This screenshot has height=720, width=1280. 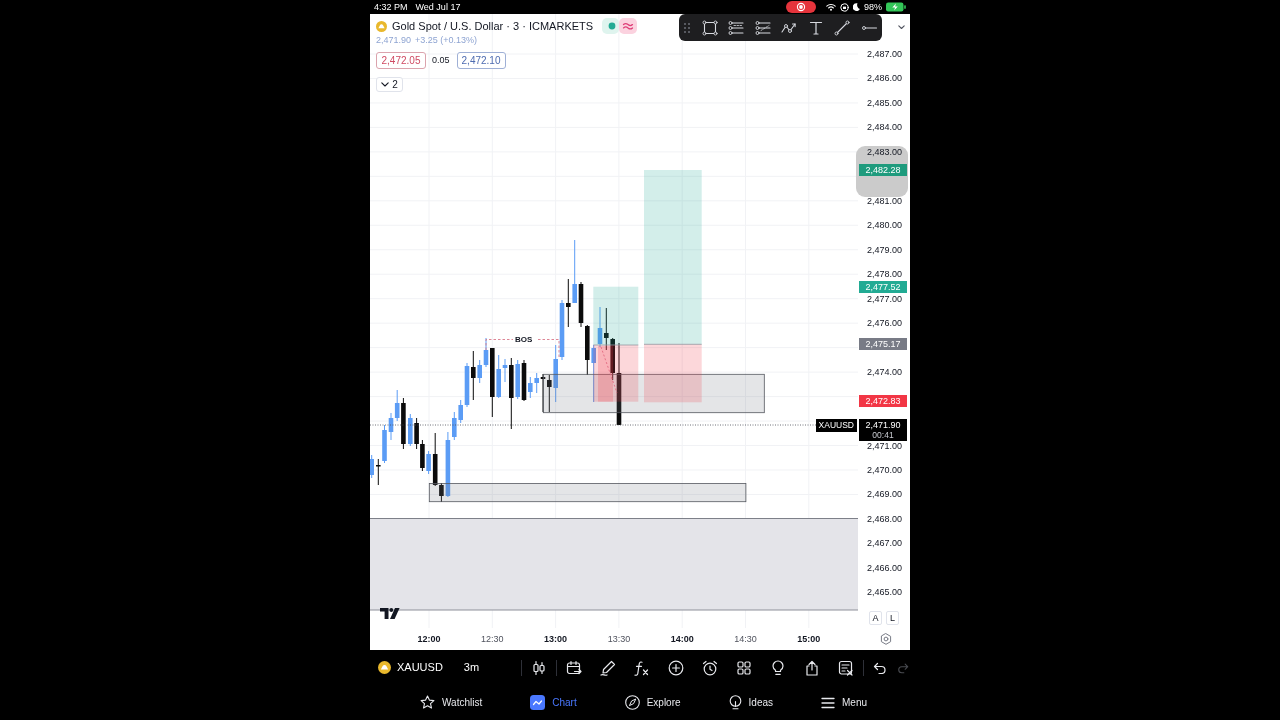 I want to click on price-axis-label: 2,466.00, so click(x=884, y=567).